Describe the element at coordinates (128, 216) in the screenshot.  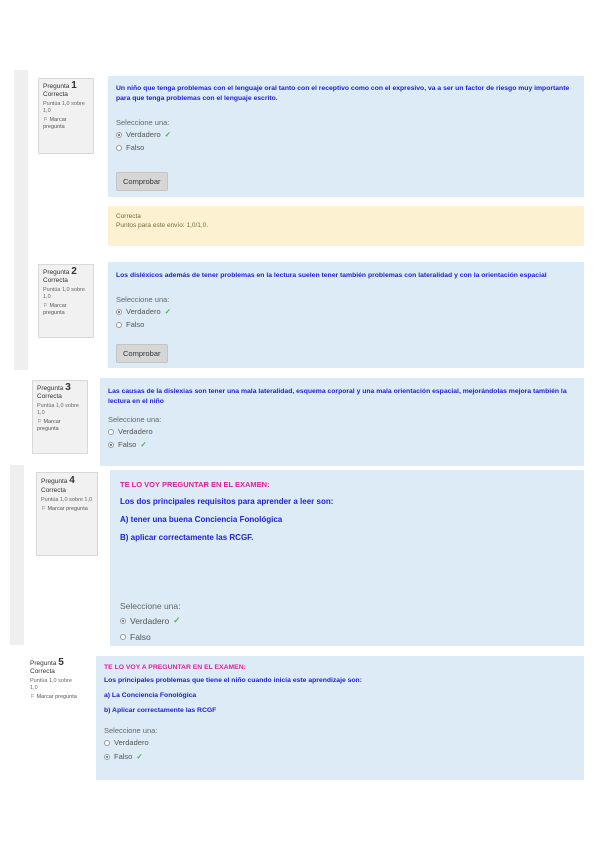
I see `feedback-status: Correcta` at that location.